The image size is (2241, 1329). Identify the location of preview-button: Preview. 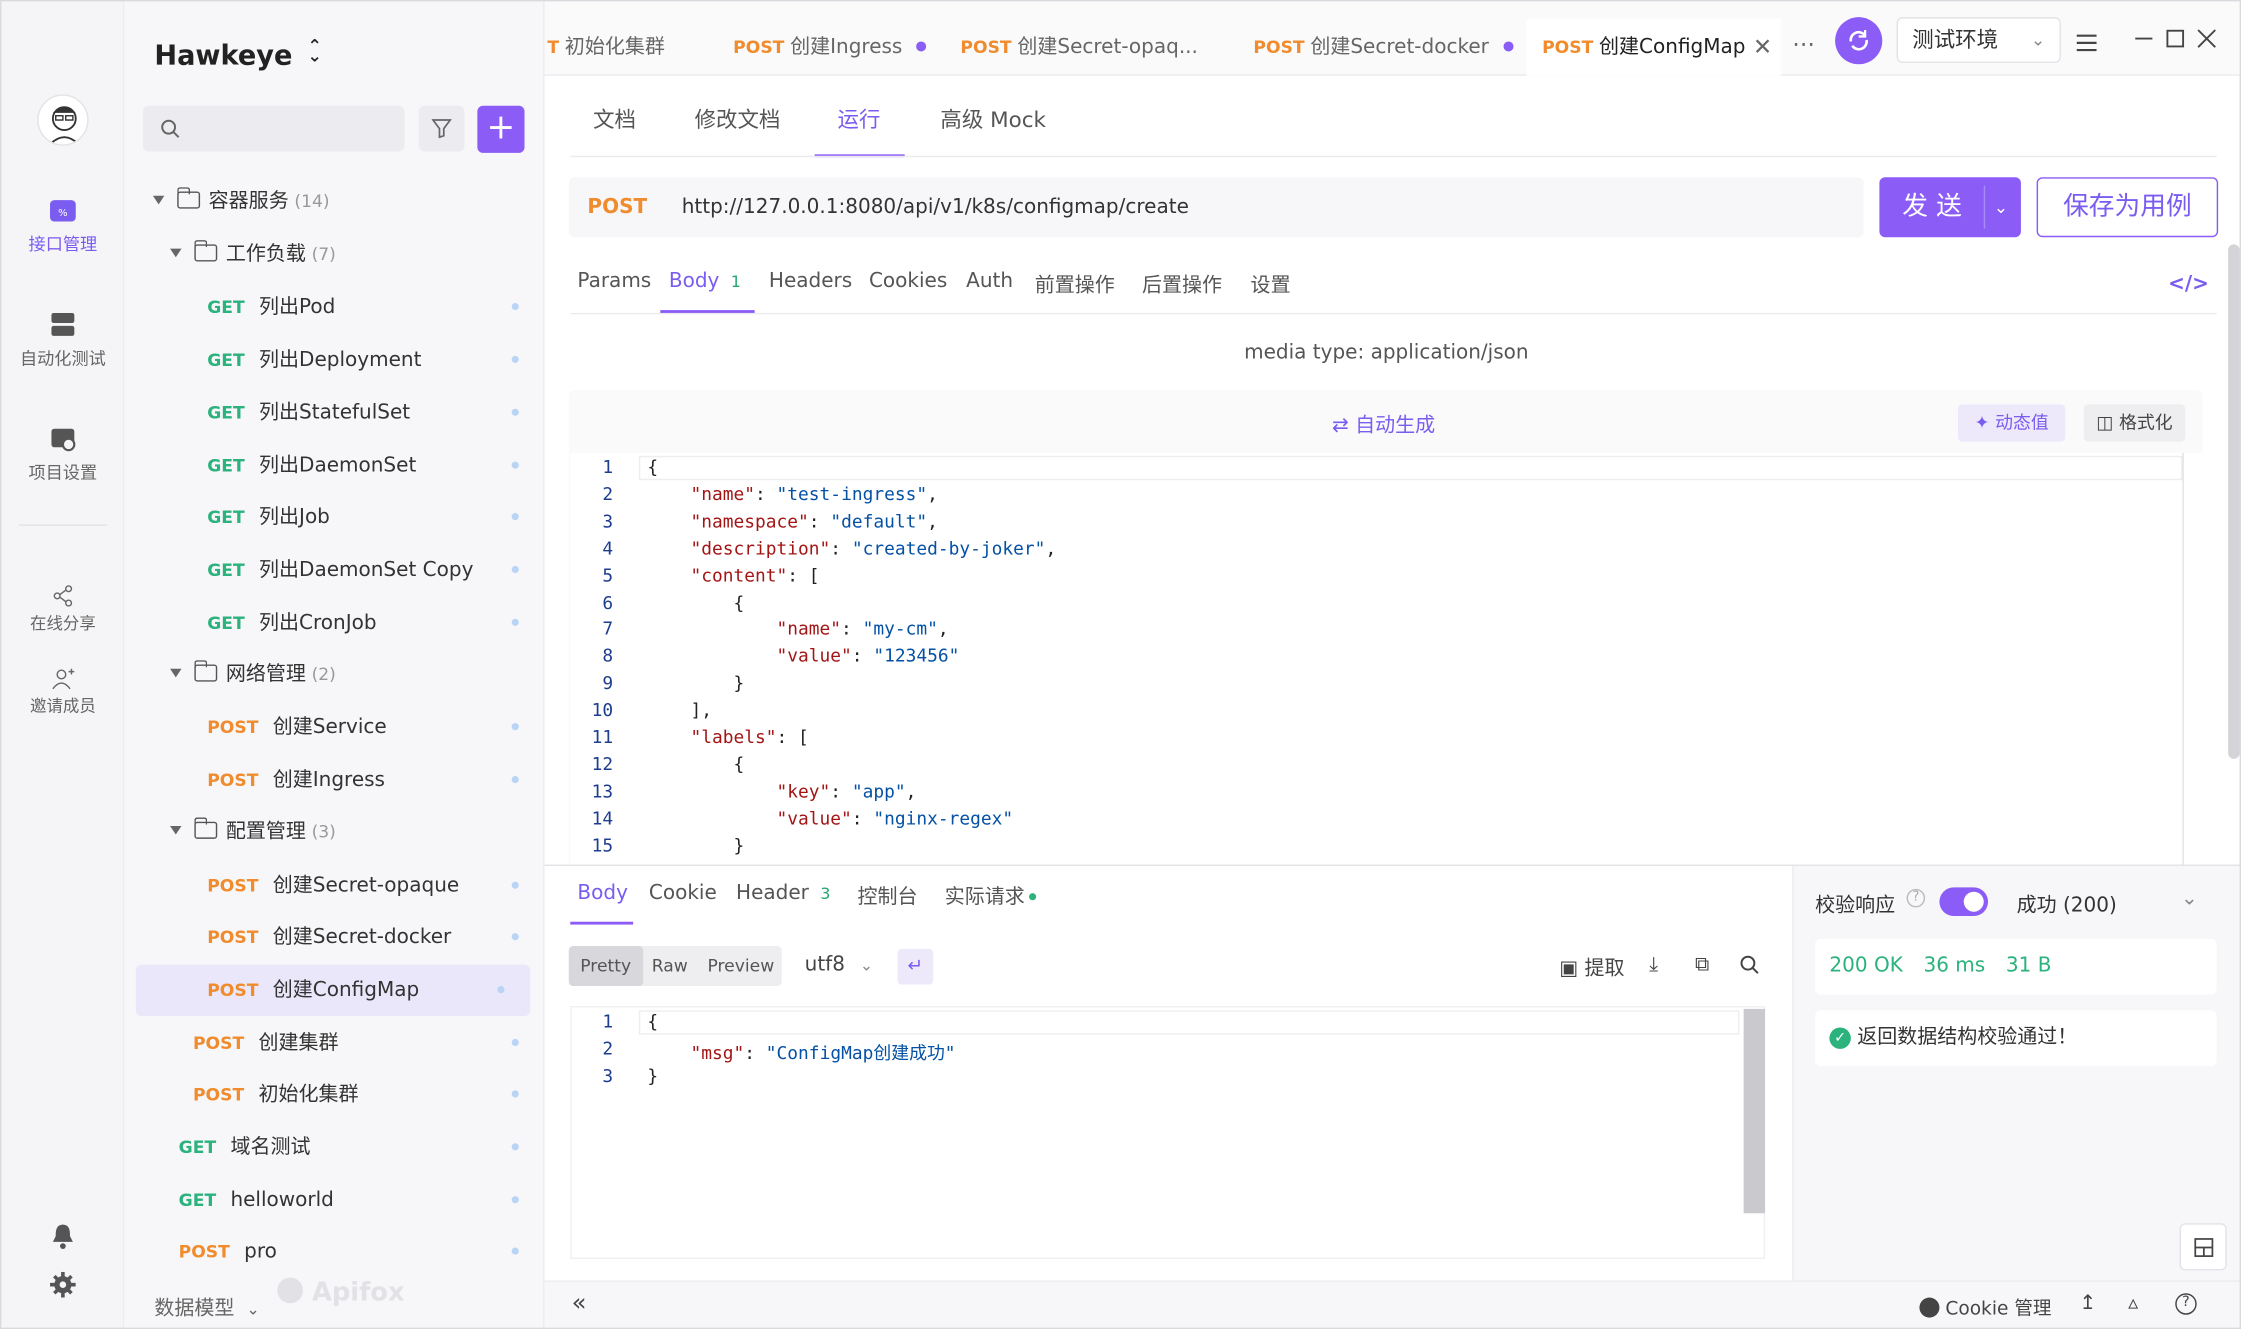
(741, 966).